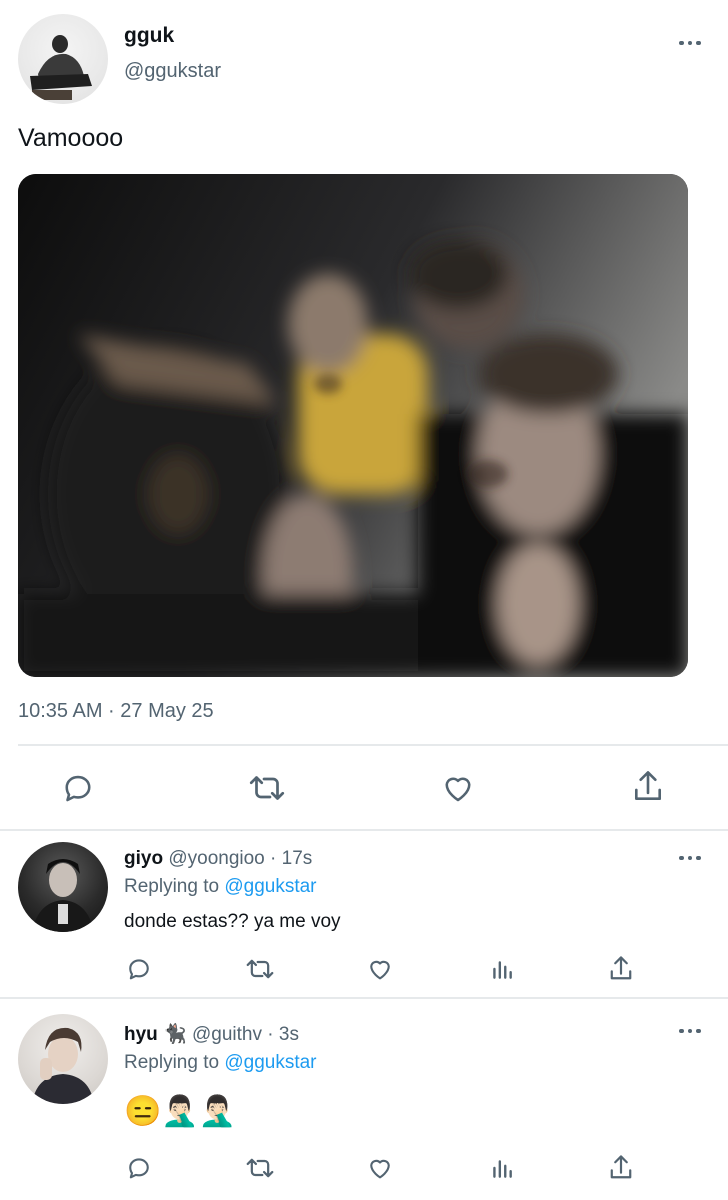 This screenshot has height=1200, width=728. I want to click on reply-author-handle: @yoongioo · 17s, so click(240, 858).